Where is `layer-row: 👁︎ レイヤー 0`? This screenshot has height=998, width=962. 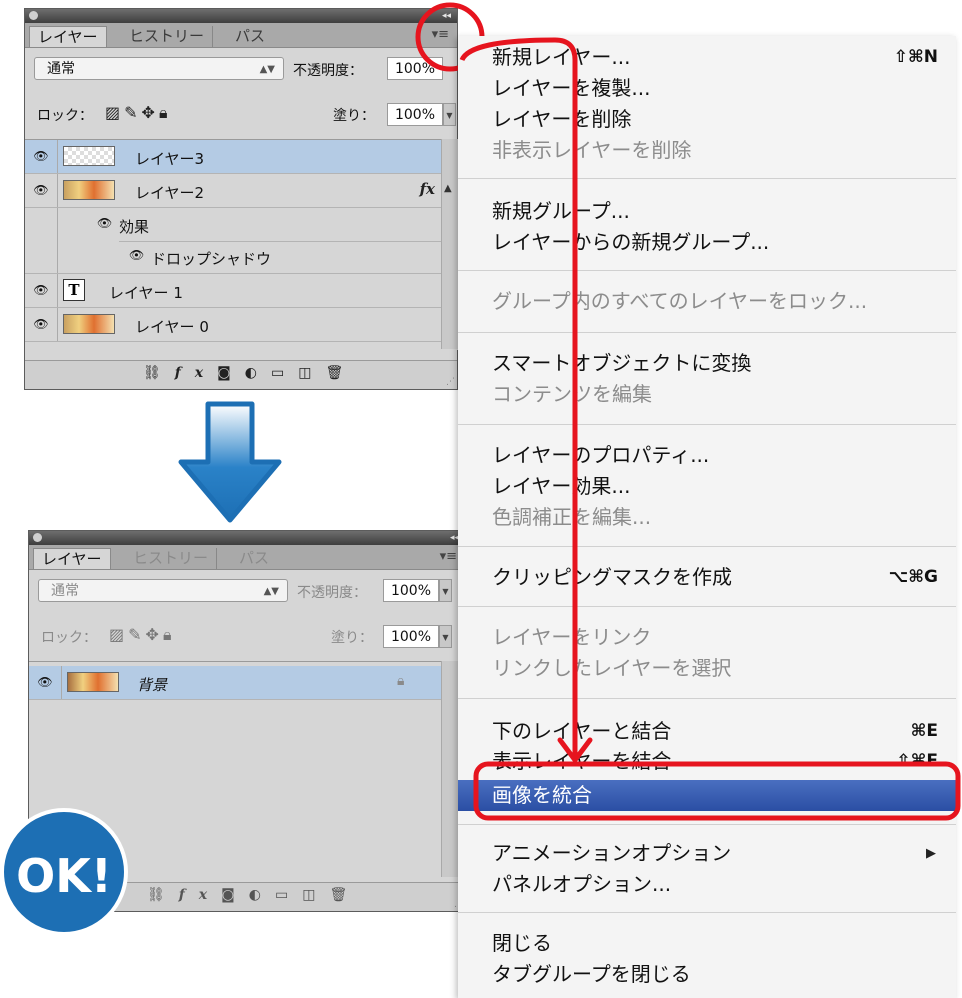 layer-row: 👁︎ レイヤー 0 is located at coordinates (245, 325).